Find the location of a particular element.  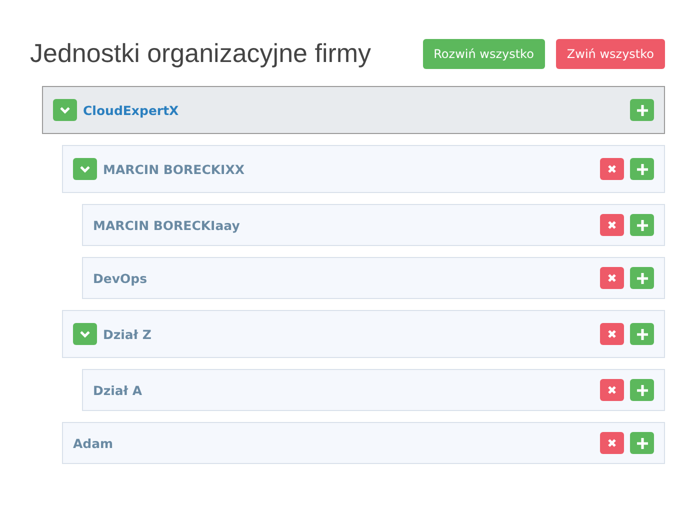

unit-name: MARCIN BORECKIaay is located at coordinates (167, 225).